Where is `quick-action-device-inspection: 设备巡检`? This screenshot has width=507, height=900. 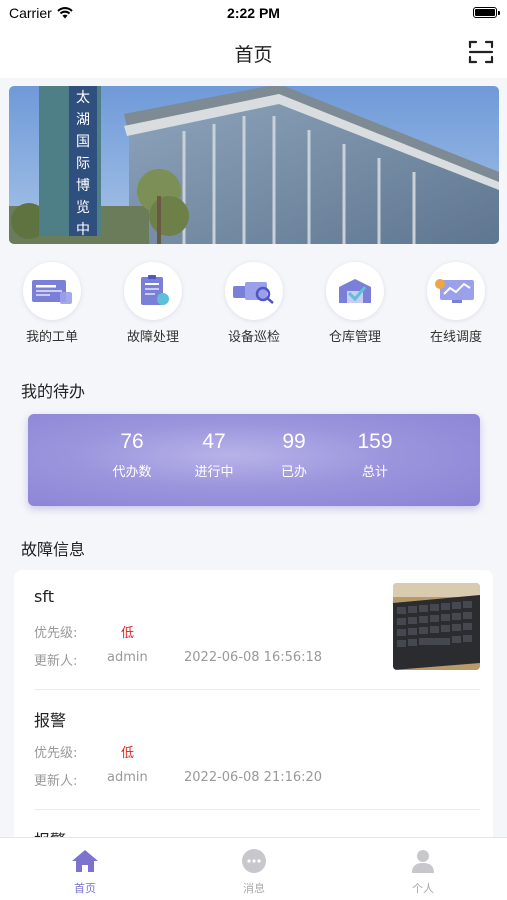
quick-action-device-inspection: 设备巡检 is located at coordinates (254, 303).